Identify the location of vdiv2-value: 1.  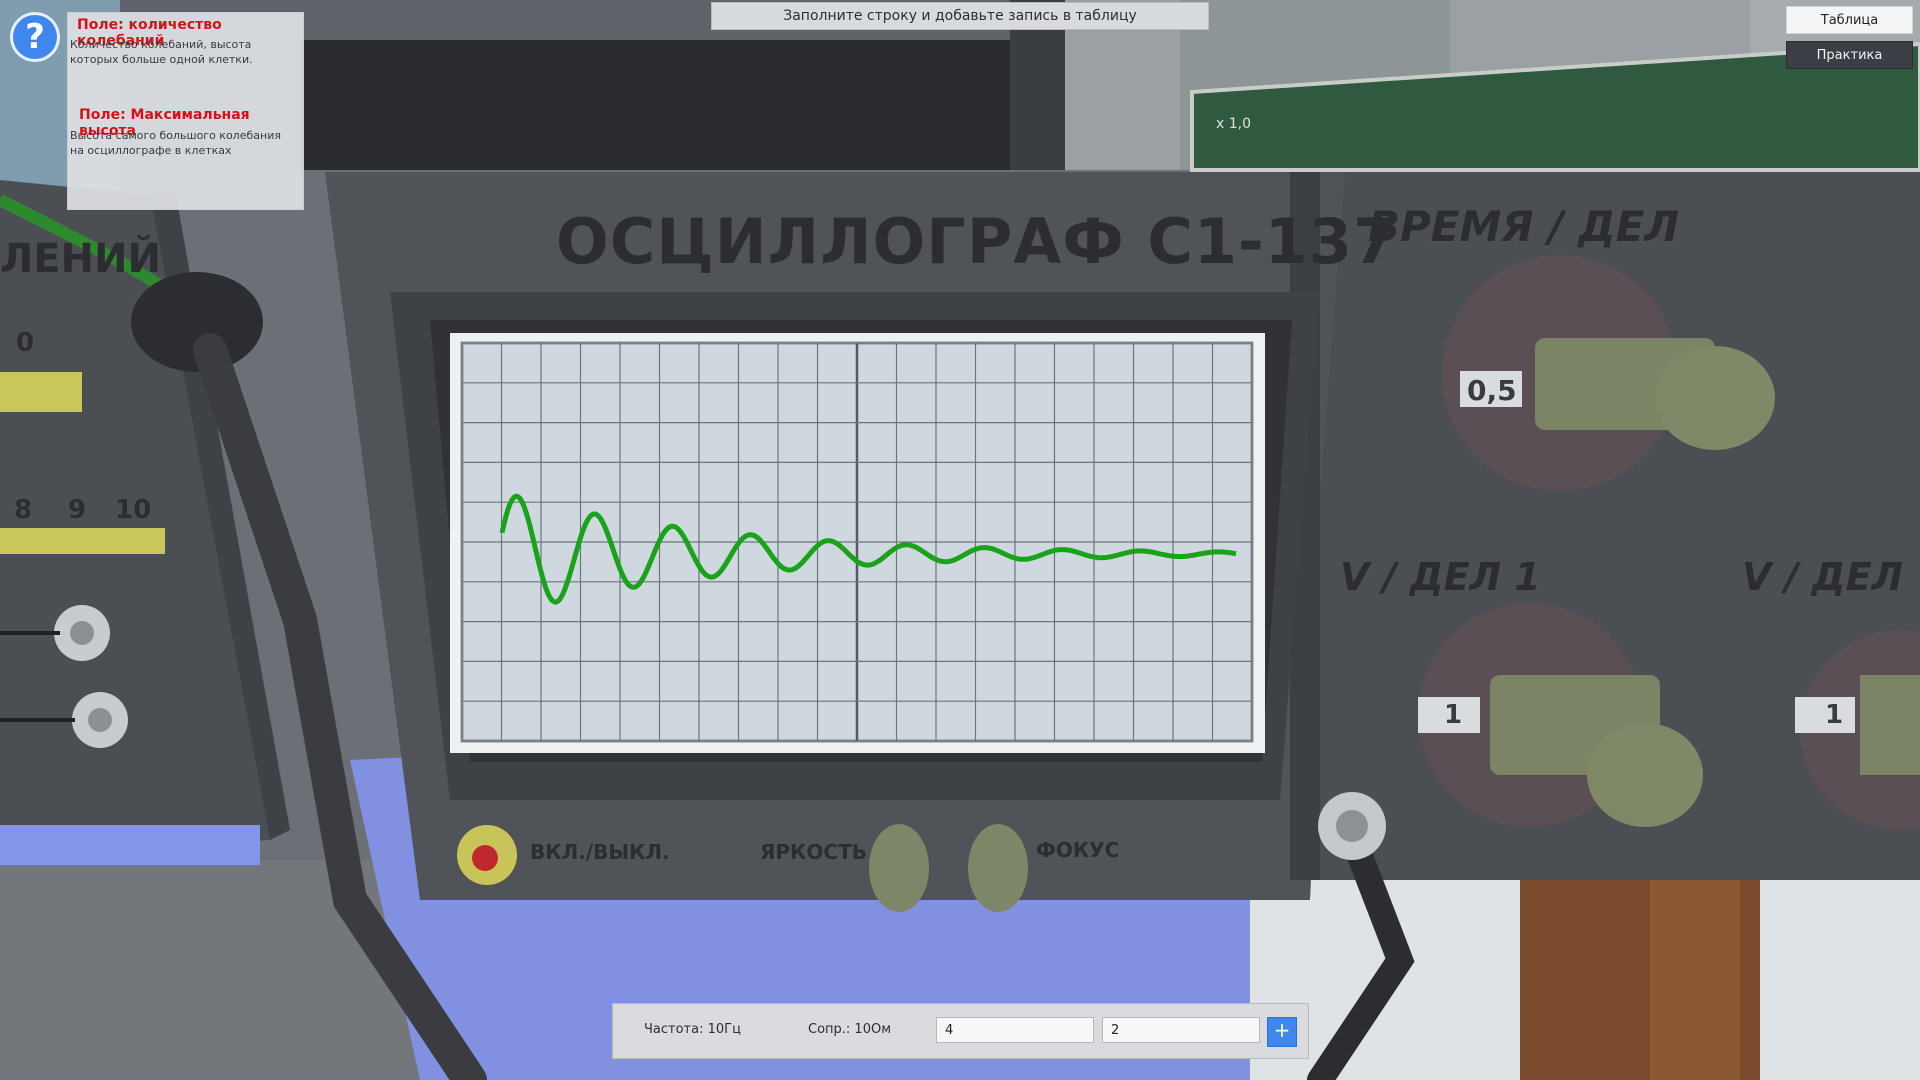
(1834, 715).